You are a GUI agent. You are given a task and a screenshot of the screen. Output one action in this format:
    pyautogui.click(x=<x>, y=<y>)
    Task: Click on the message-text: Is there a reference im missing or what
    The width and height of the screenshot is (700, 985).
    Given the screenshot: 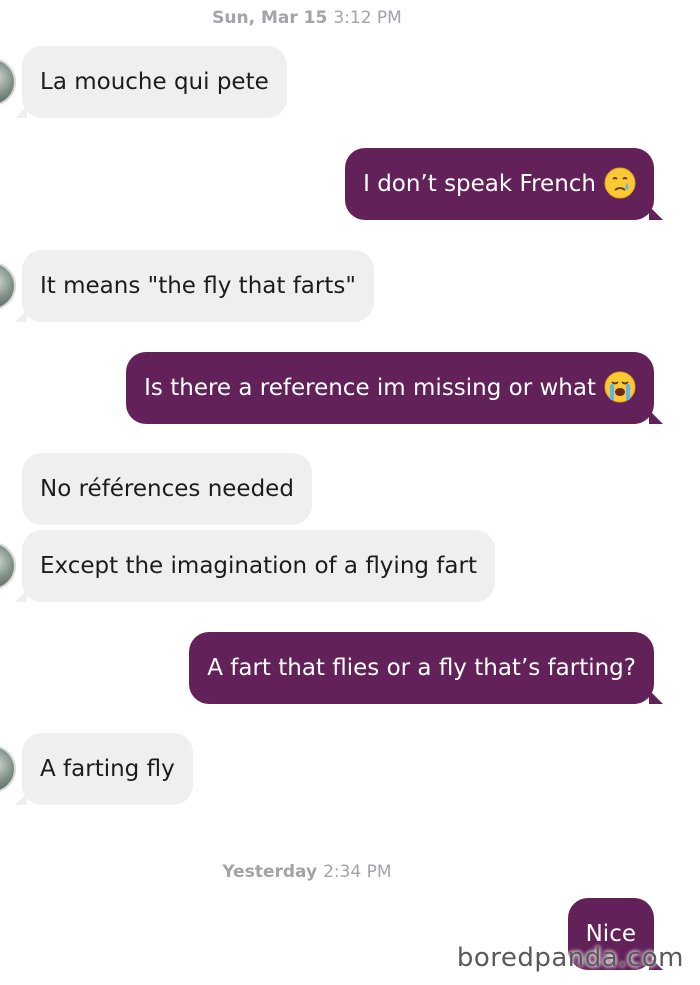 What is the action you would take?
    pyautogui.click(x=370, y=388)
    